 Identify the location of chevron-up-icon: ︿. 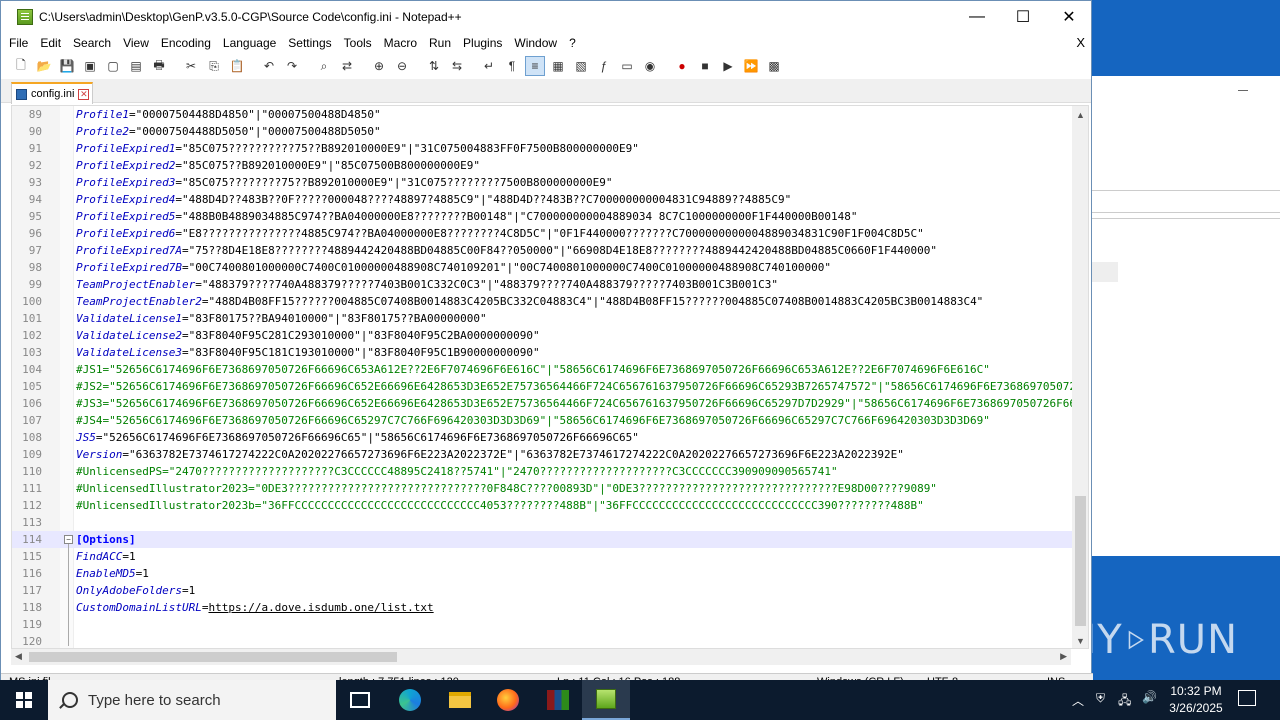
(1078, 700).